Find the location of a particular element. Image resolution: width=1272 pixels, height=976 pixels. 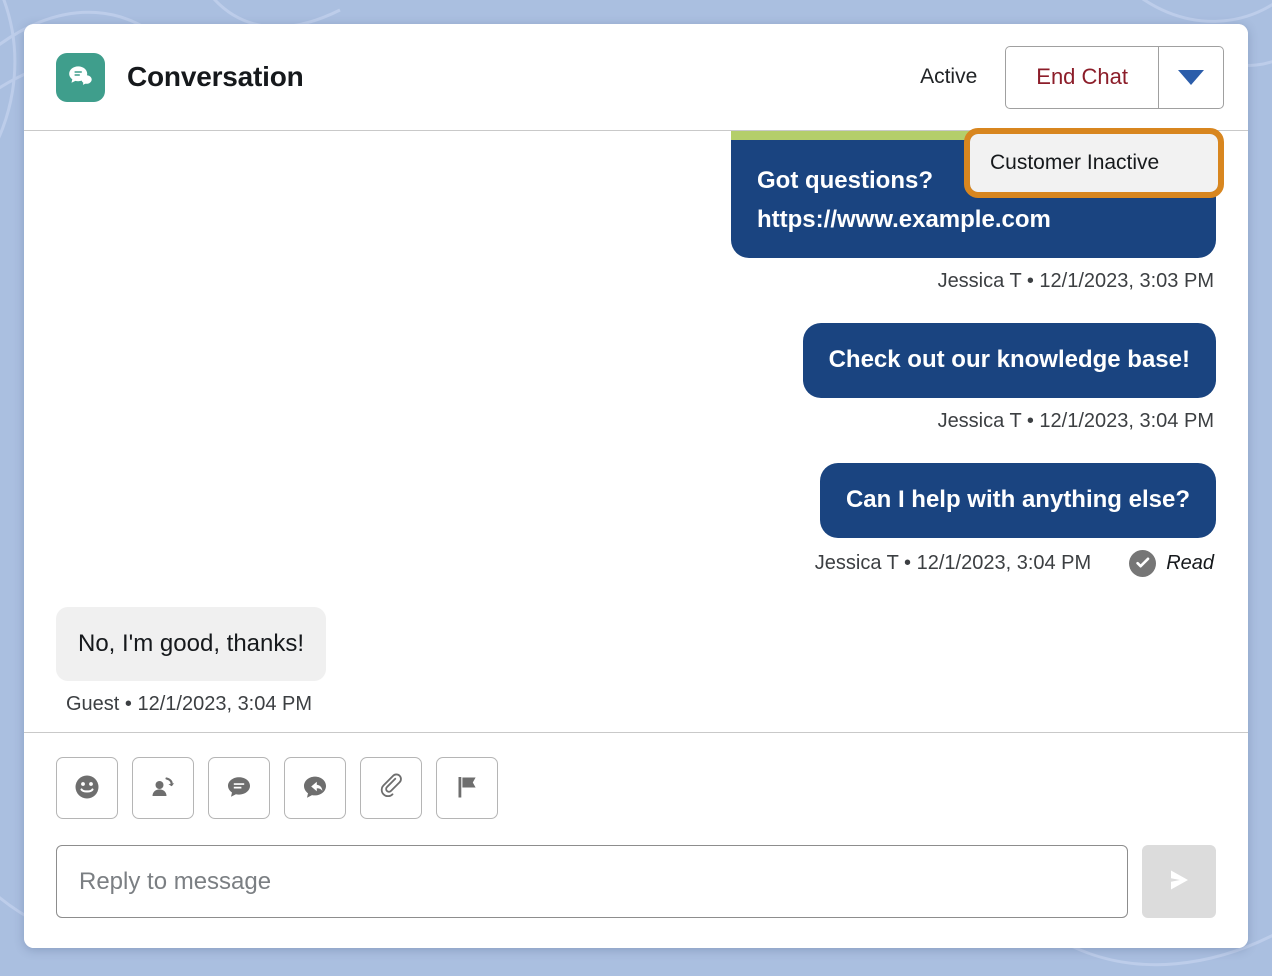

composer-toolbar is located at coordinates (636, 788).